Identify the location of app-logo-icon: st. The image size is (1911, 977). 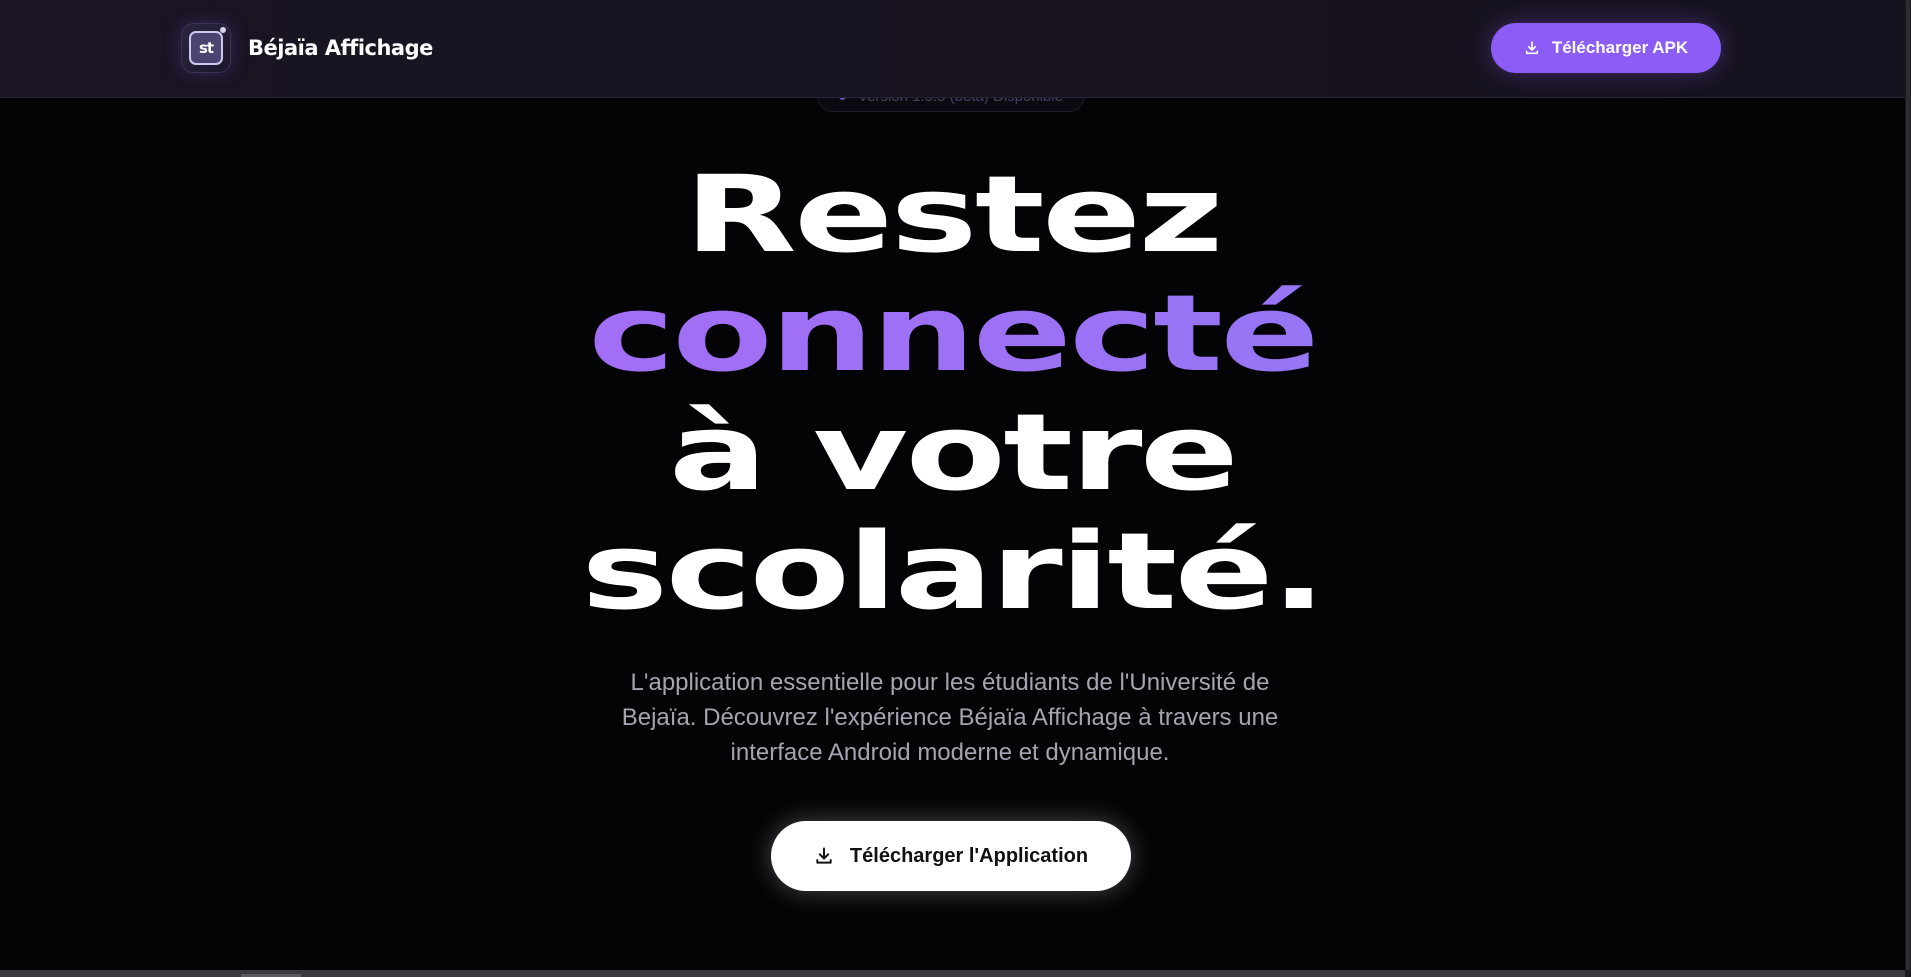
(206, 48).